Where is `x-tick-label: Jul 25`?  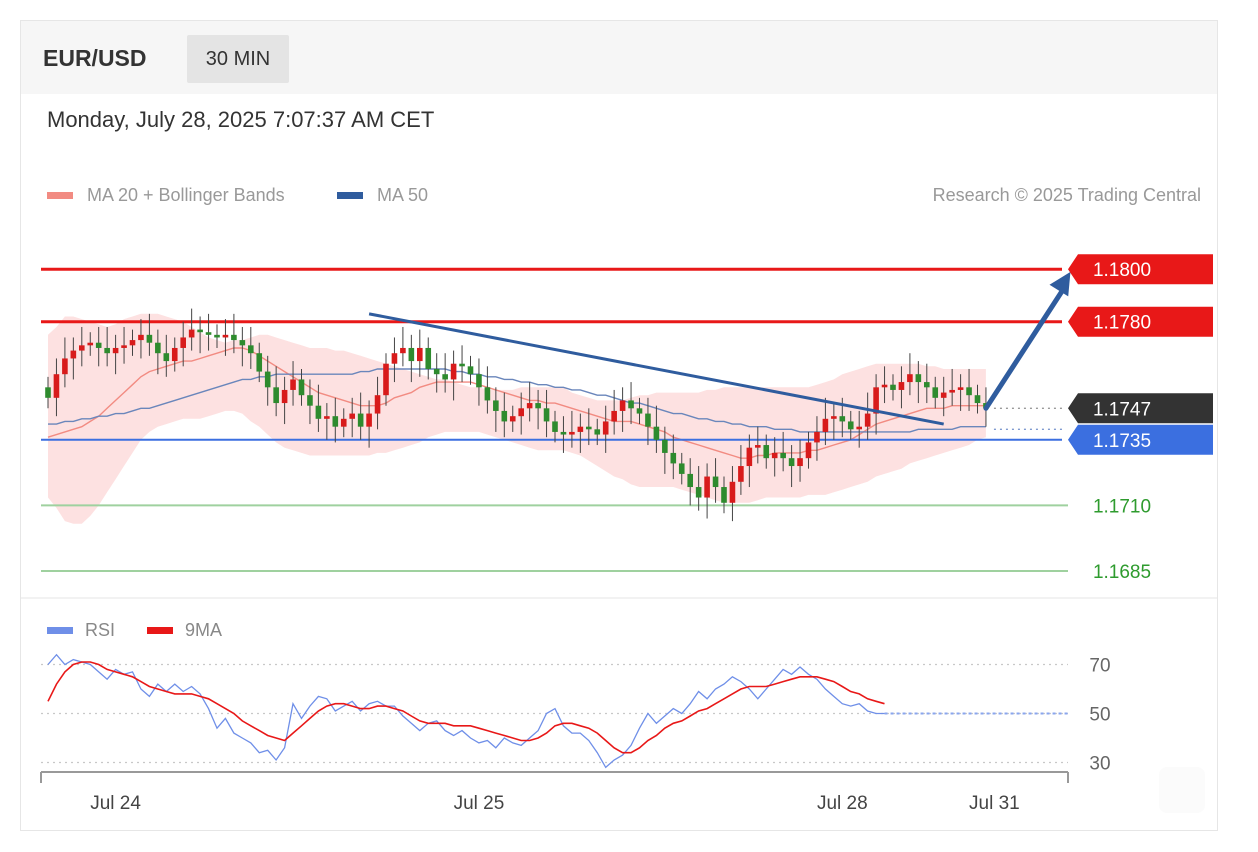
x-tick-label: Jul 25 is located at coordinates (479, 803).